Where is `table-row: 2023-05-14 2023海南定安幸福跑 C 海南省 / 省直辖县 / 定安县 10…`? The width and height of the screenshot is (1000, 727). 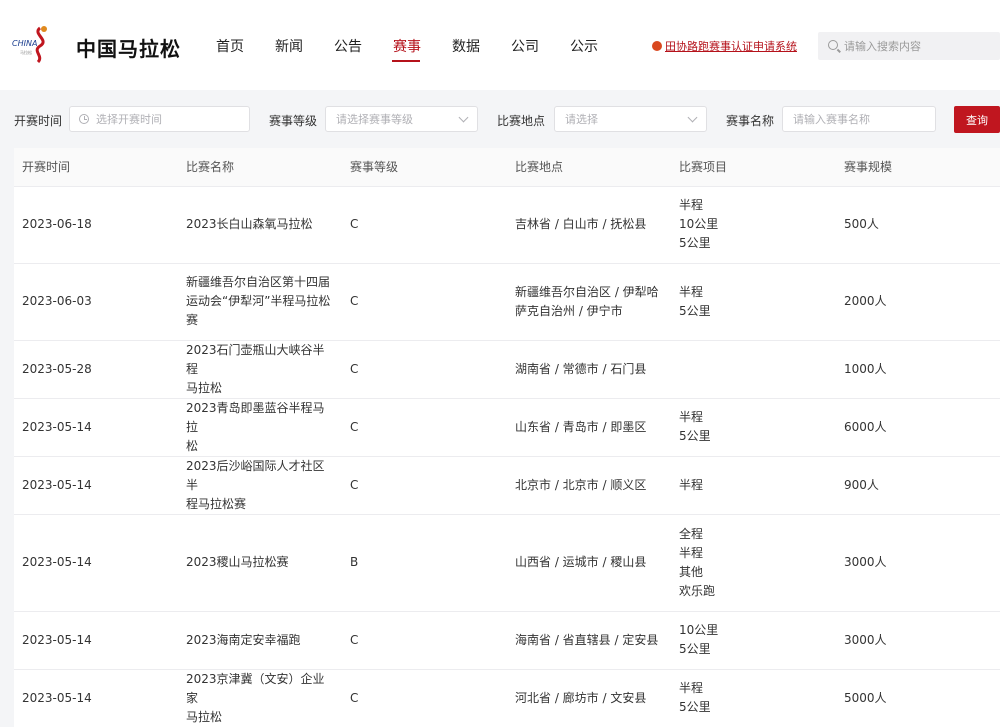
table-row: 2023-05-14 2023海南定安幸福跑 C 海南省 / 省直辖县 / 定安县 10… is located at coordinates (507, 640).